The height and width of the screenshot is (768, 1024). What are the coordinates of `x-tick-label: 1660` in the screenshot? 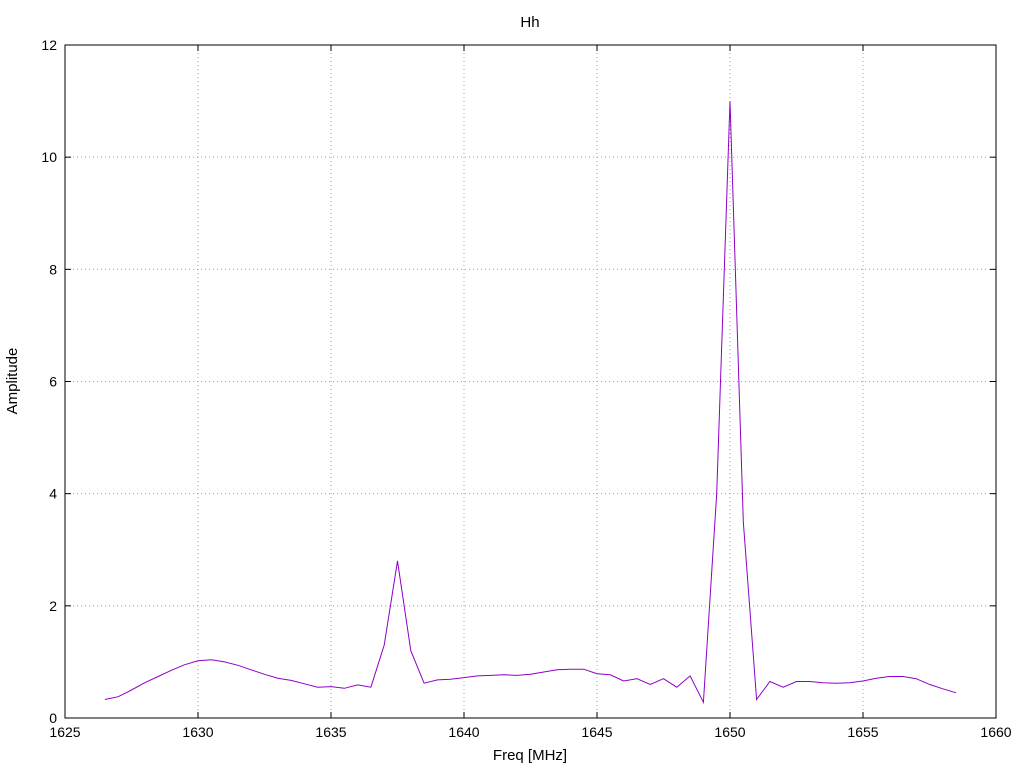 It's located at (995, 732).